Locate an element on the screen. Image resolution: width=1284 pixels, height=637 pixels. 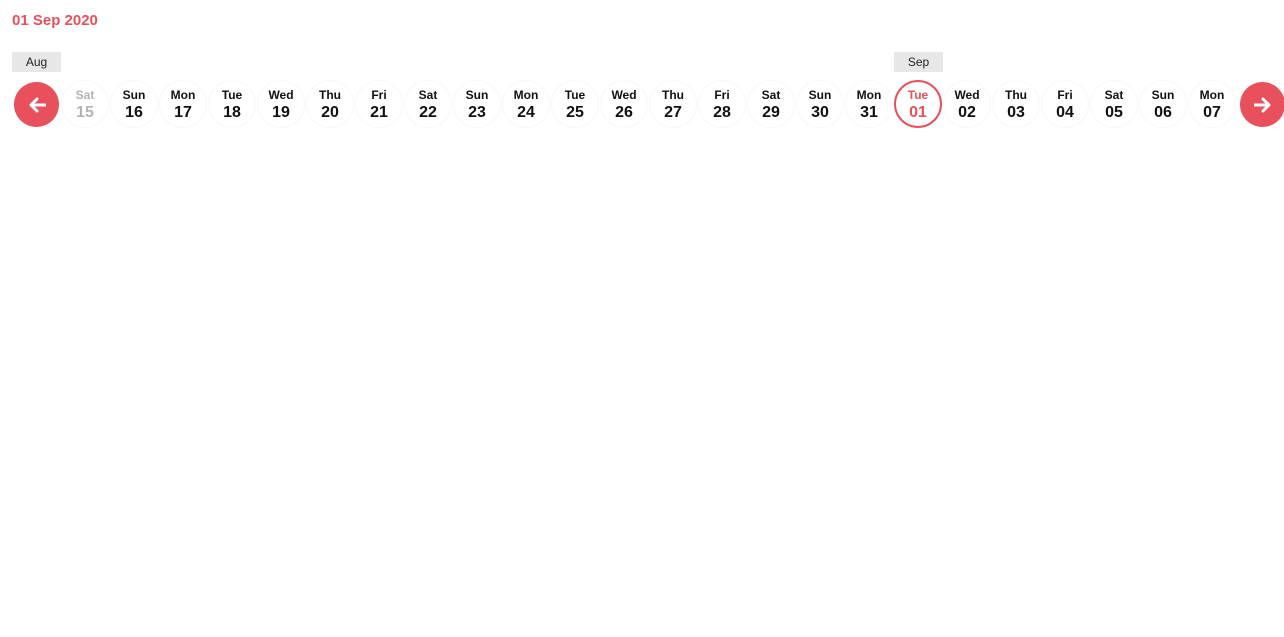
day-item-selected: Tue 01 is located at coordinates (918, 104).